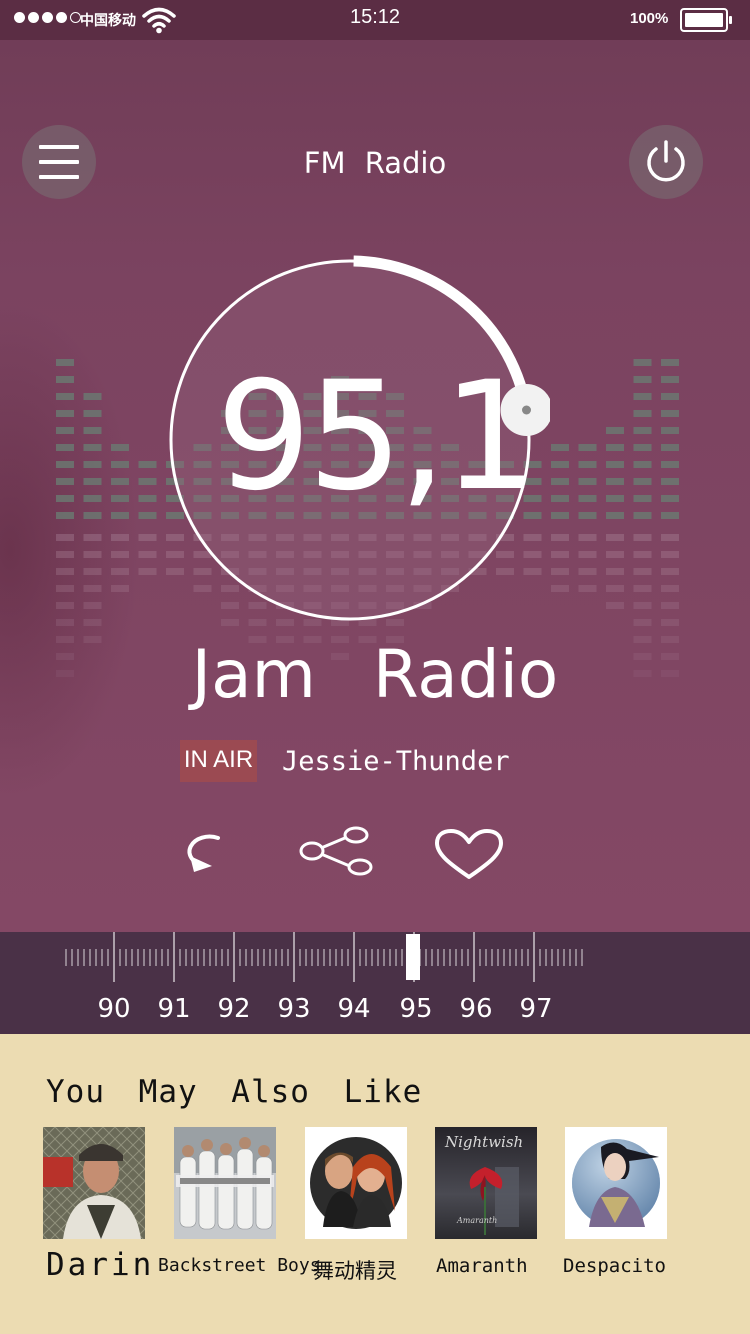  Describe the element at coordinates (375, 20) in the screenshot. I see `status-bar: 中国移动 15:12 100%` at that location.